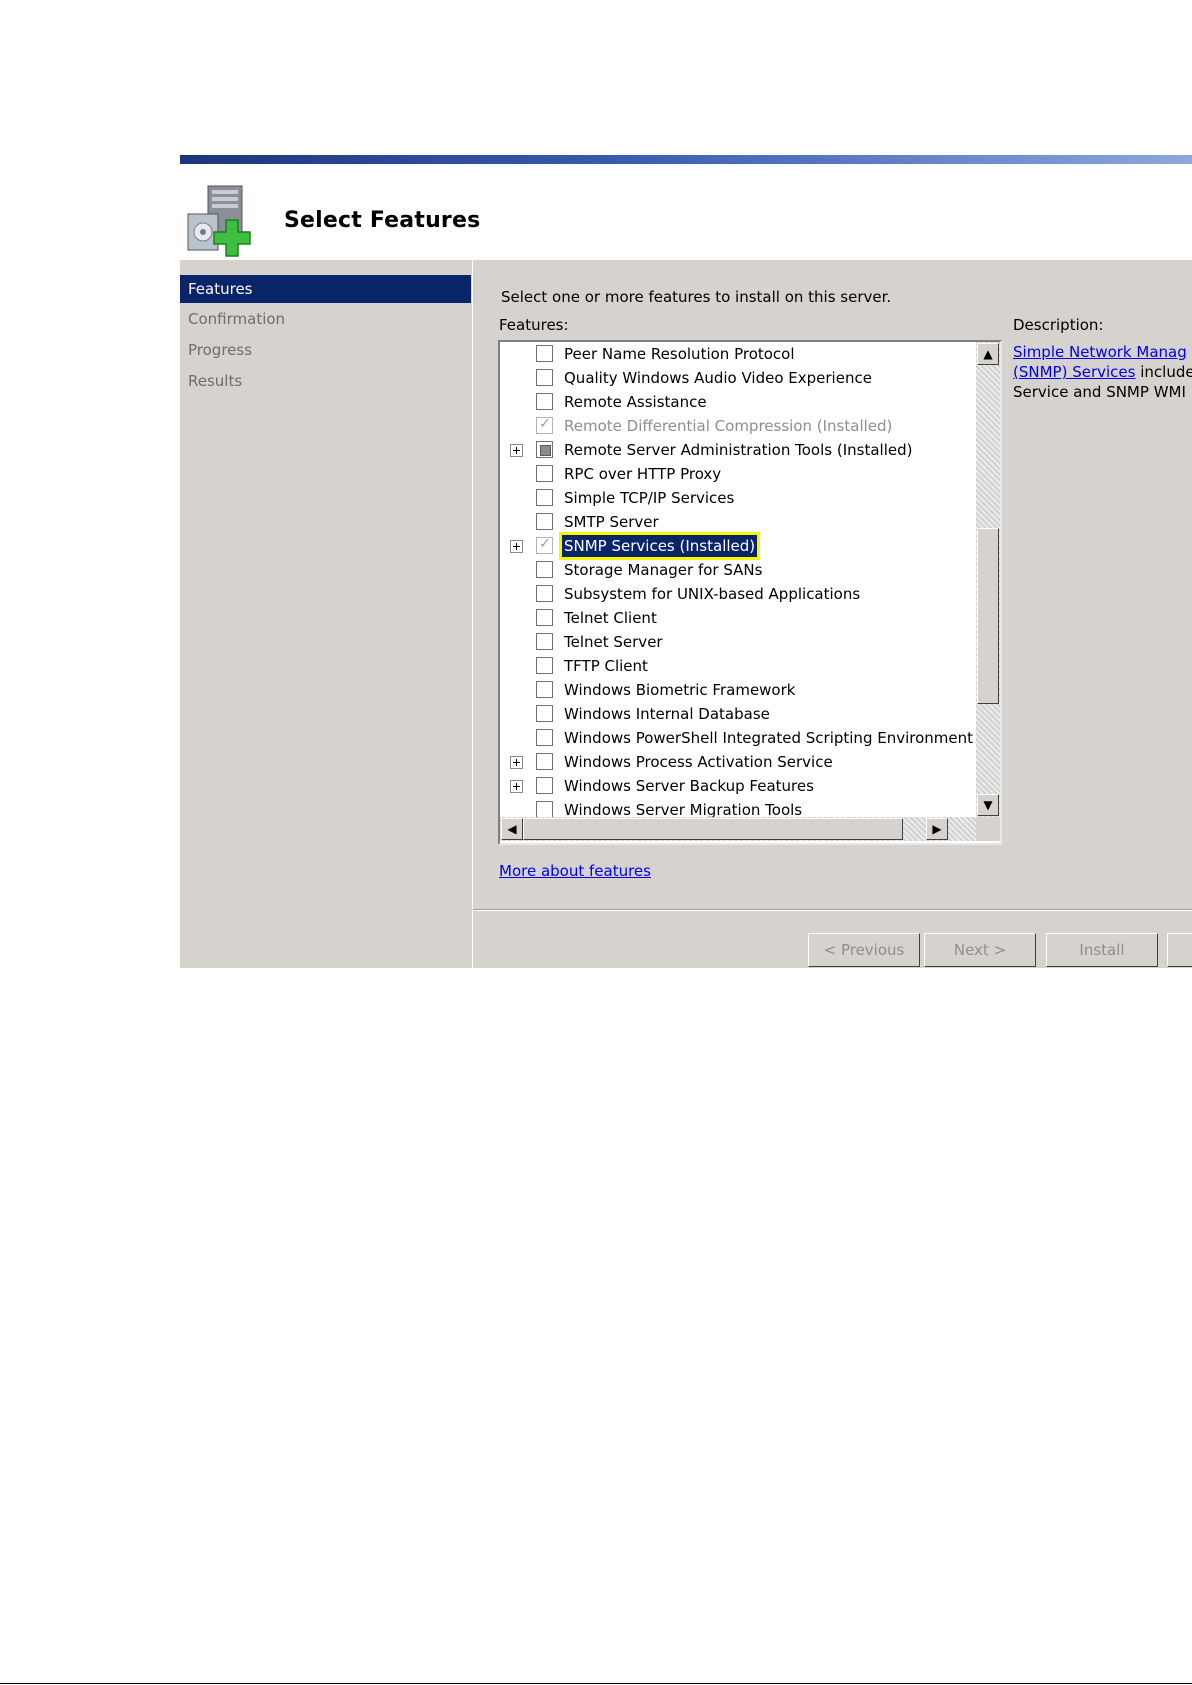  I want to click on feature-label: Windows Process Activation Service, so click(698, 762).